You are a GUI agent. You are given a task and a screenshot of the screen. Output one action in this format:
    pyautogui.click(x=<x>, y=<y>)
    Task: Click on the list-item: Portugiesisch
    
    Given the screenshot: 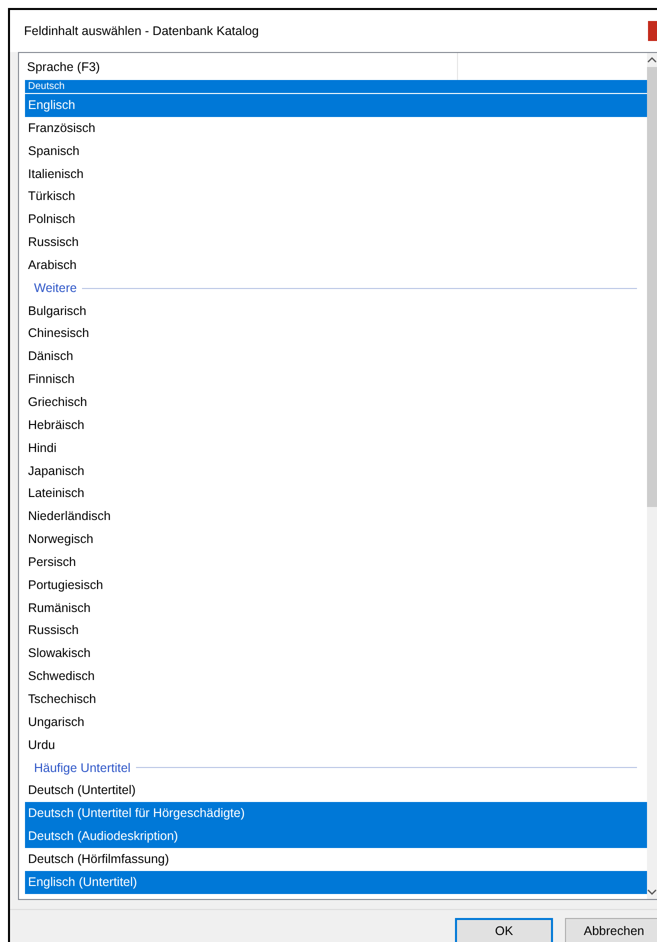 What is the action you would take?
    pyautogui.click(x=336, y=585)
    